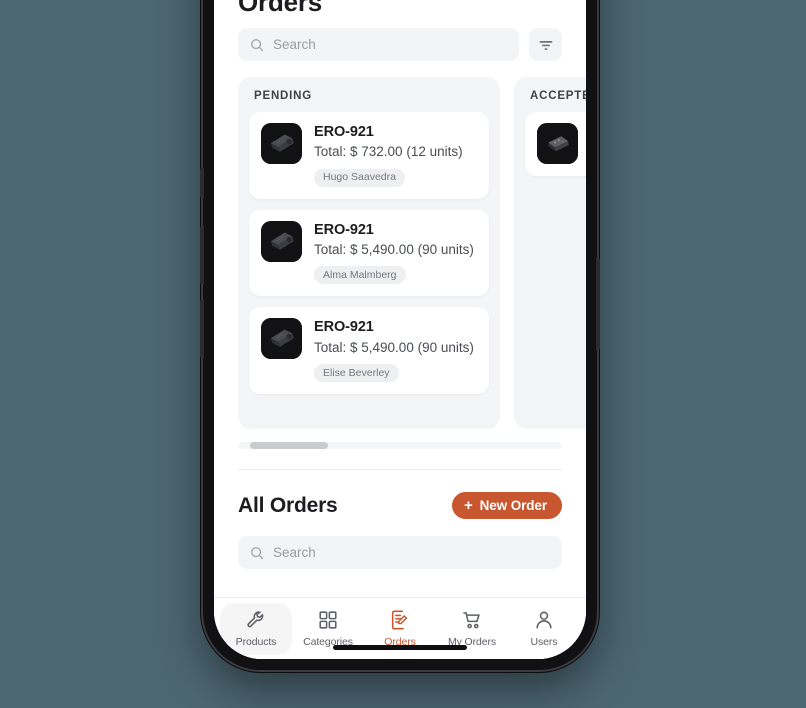 Image resolution: width=806 pixels, height=708 pixels. What do you see at coordinates (289, 445) in the screenshot?
I see `board-scrollbar-thumb` at bounding box center [289, 445].